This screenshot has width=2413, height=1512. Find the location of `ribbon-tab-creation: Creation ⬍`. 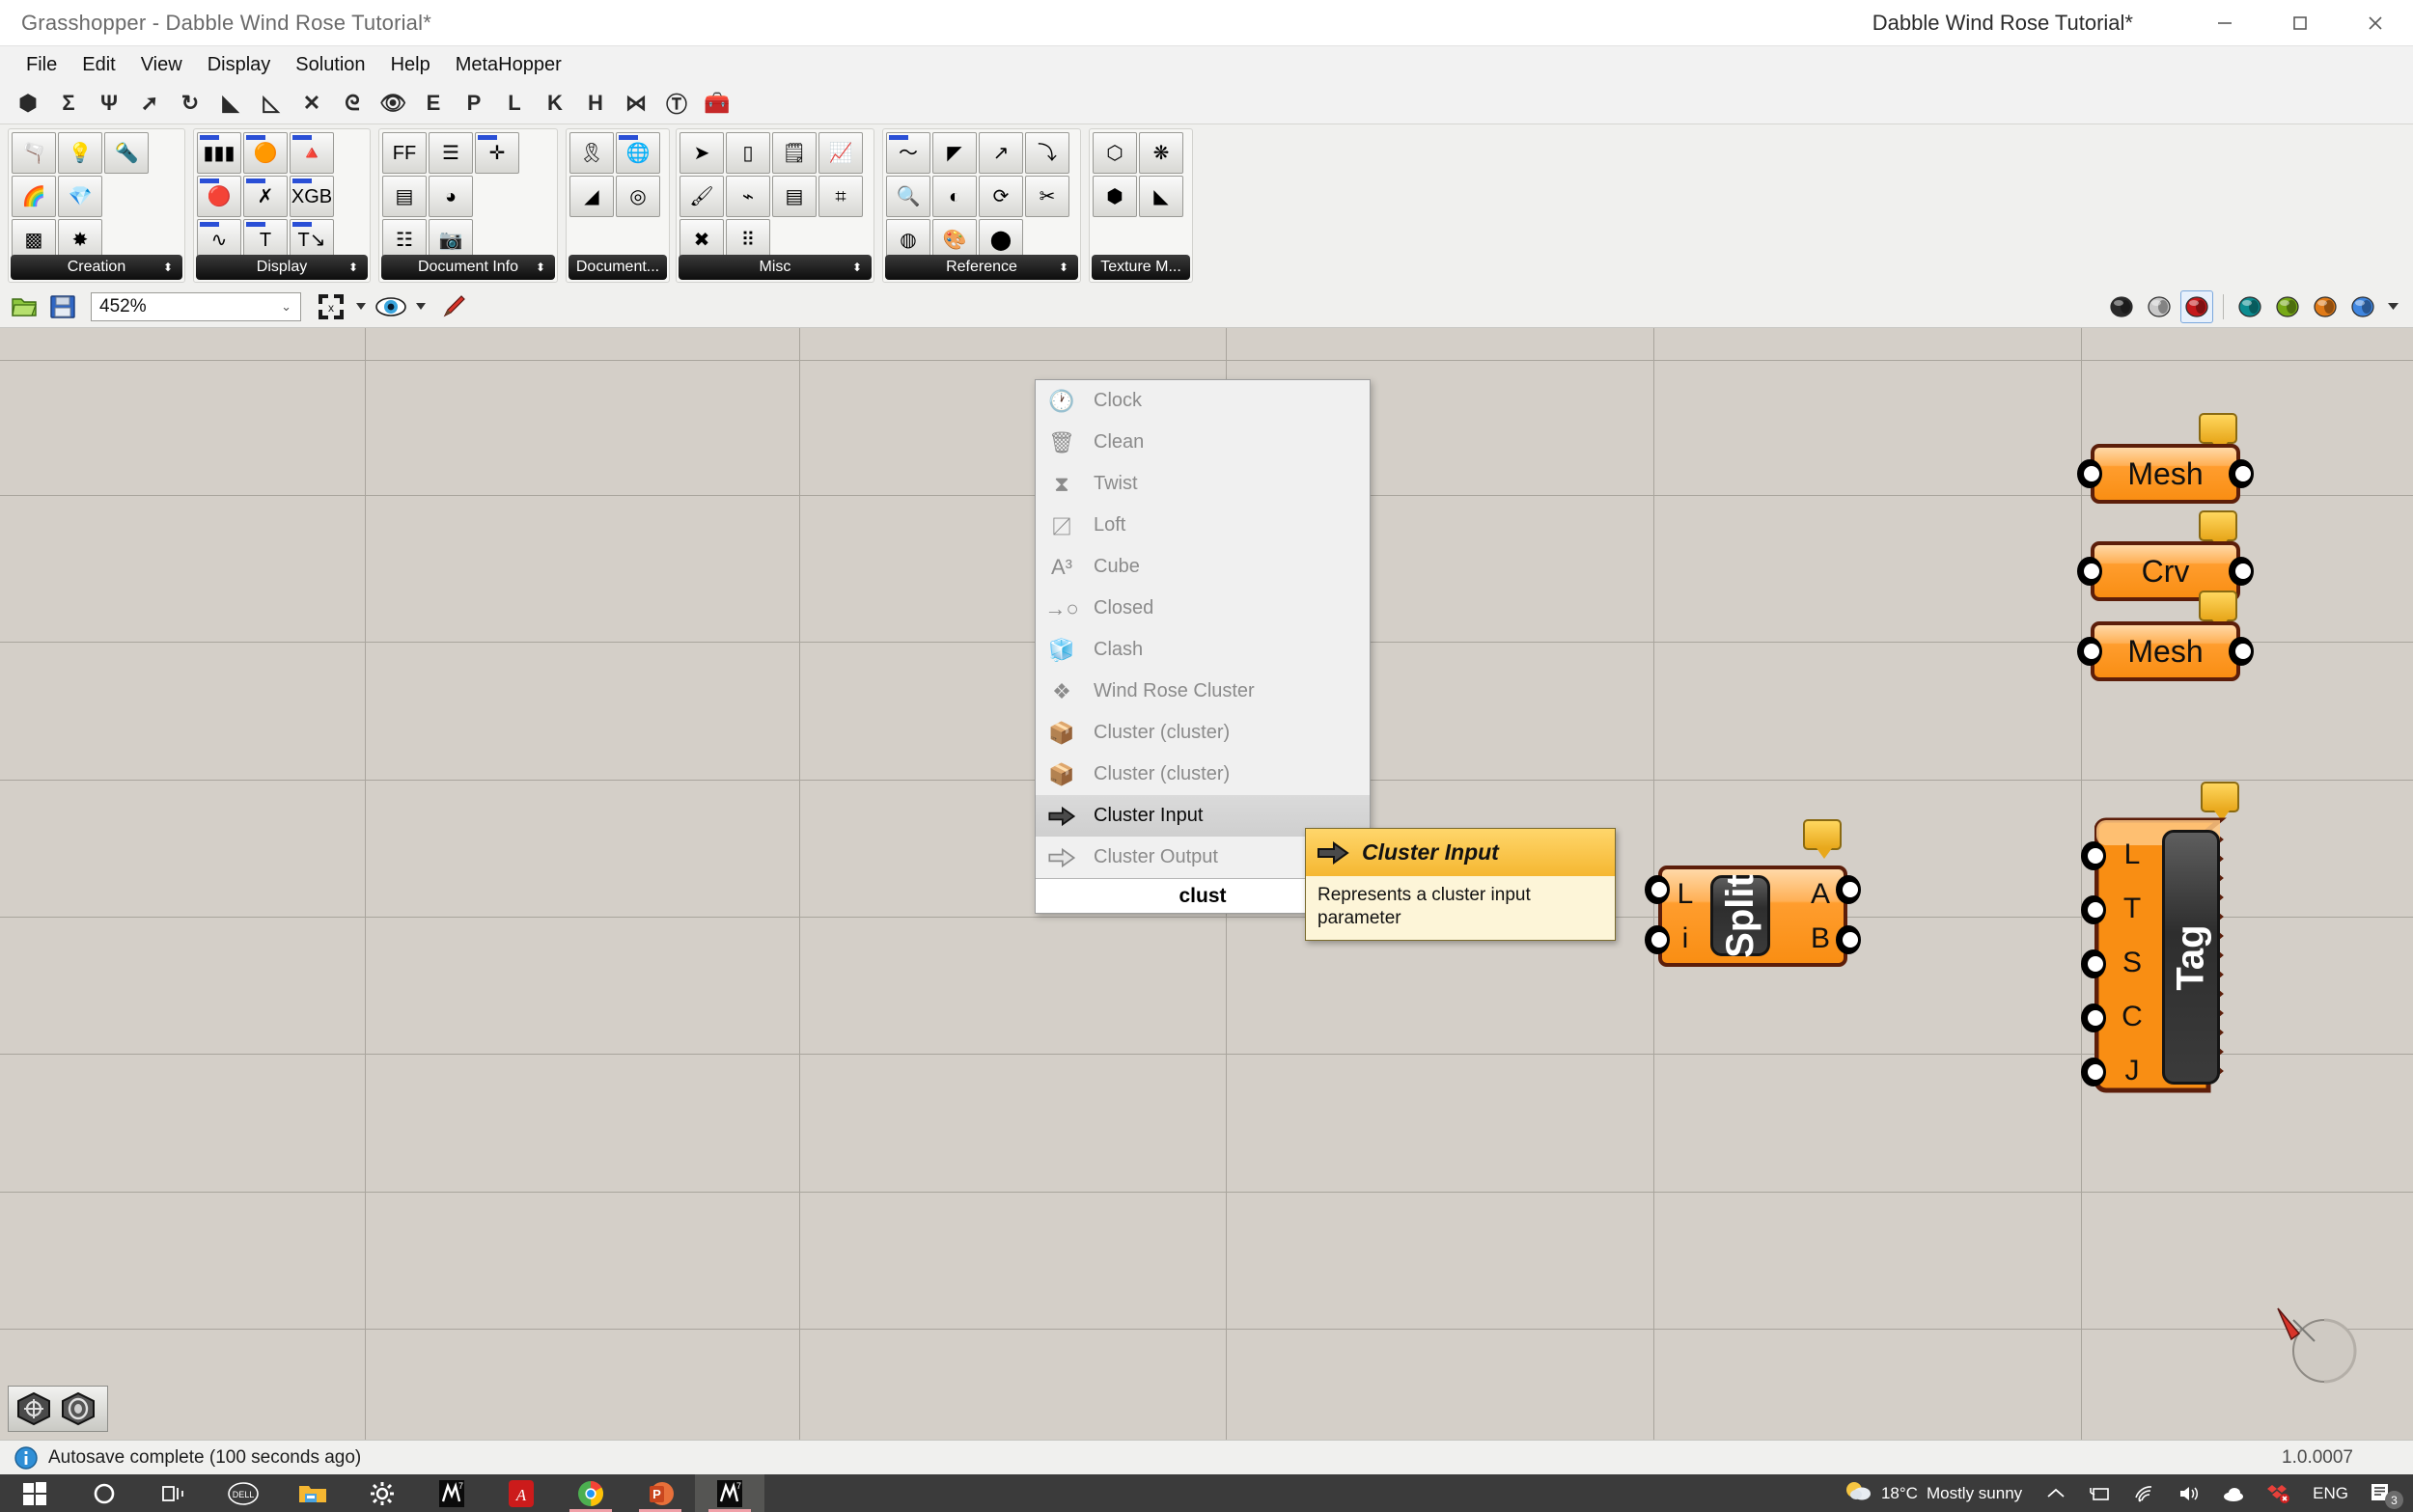

ribbon-tab-creation: Creation ⬍ is located at coordinates (96, 267).